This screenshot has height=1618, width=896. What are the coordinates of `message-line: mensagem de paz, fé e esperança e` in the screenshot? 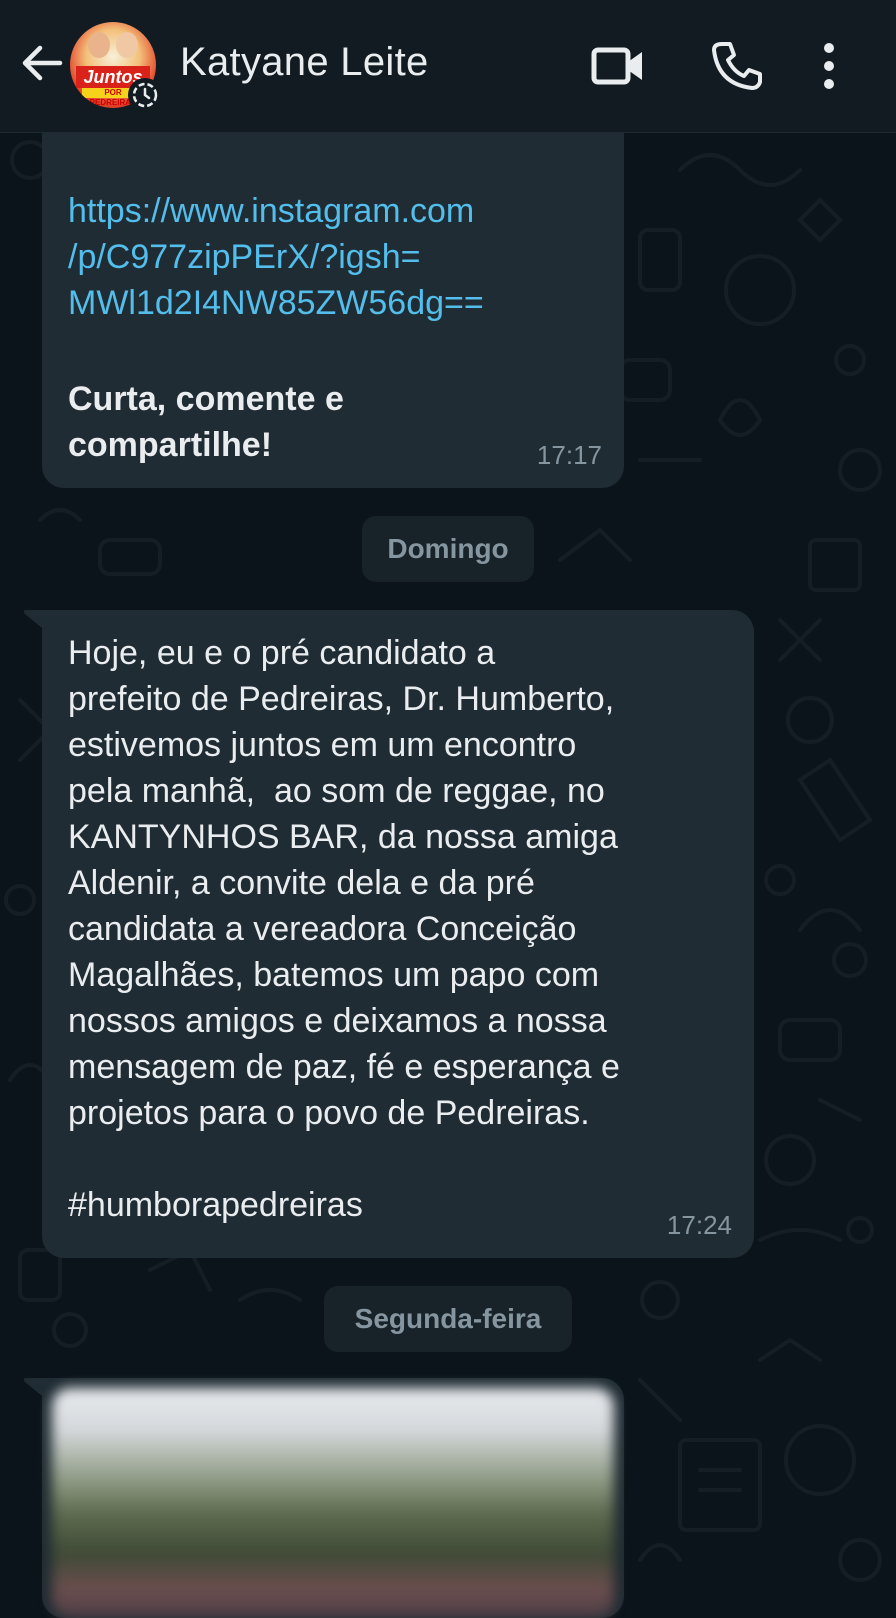 It's located at (344, 1067).